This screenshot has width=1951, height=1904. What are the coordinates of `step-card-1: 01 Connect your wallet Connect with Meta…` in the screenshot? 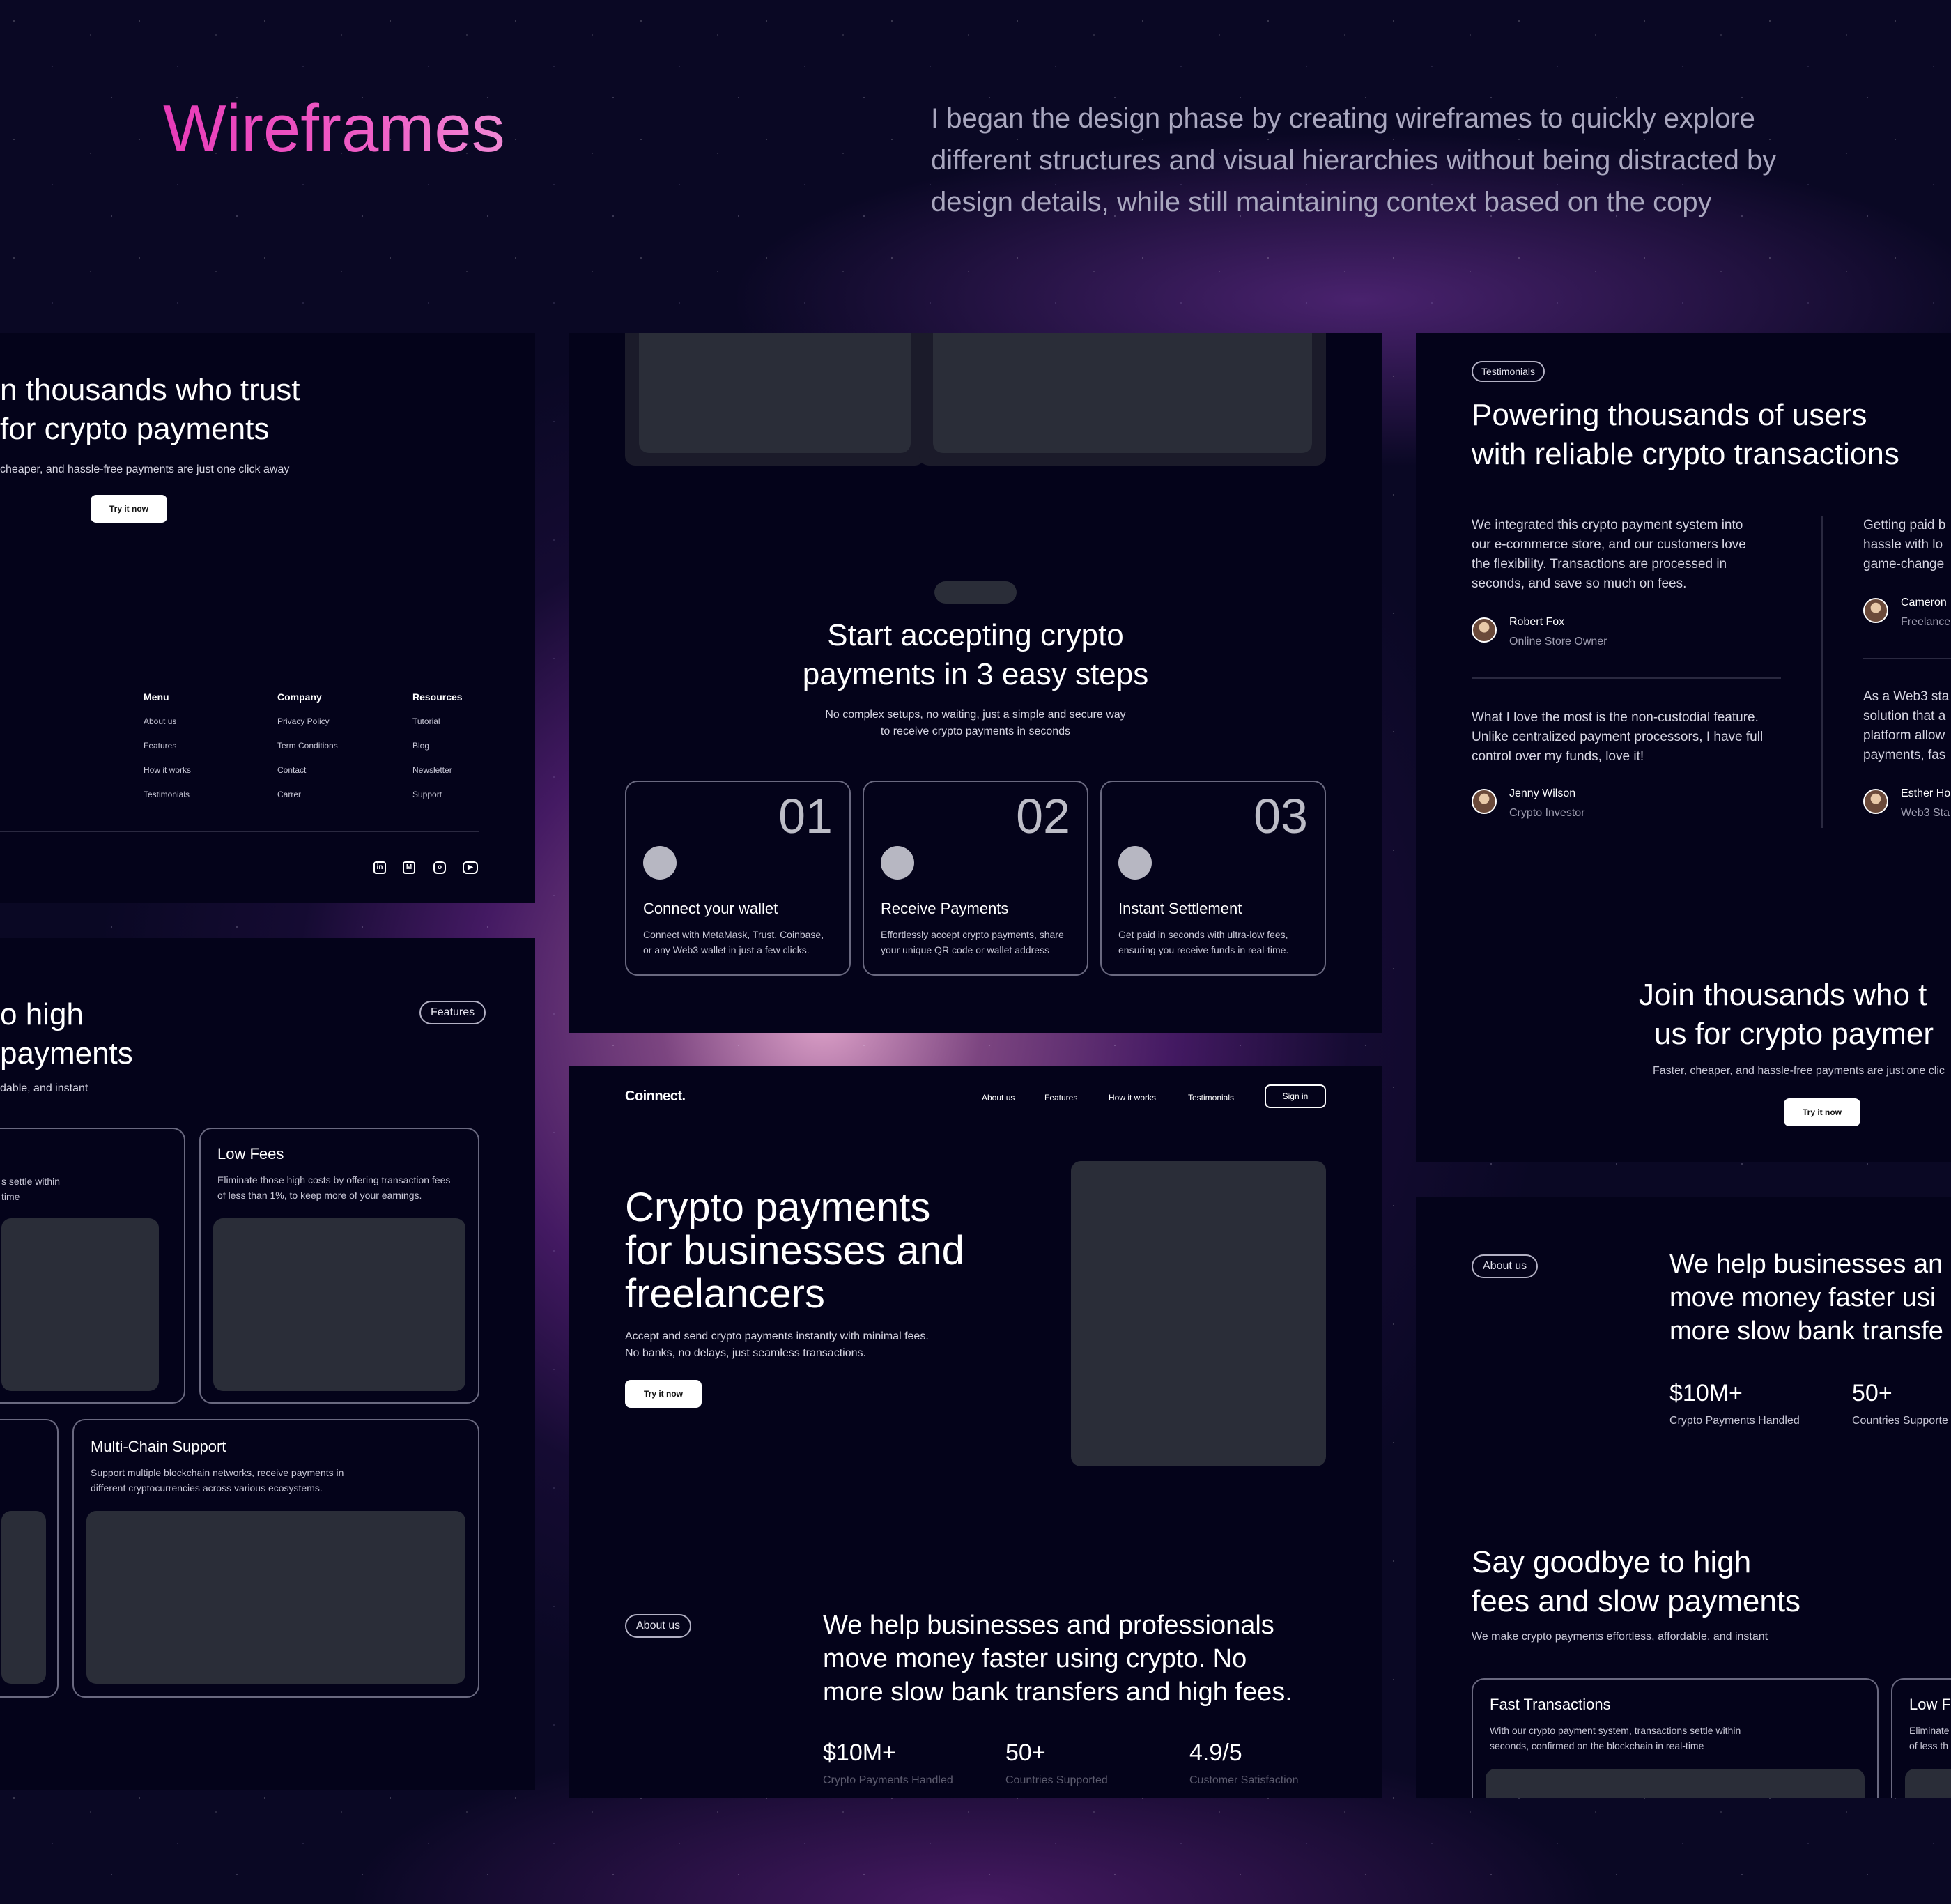 It's located at (738, 879).